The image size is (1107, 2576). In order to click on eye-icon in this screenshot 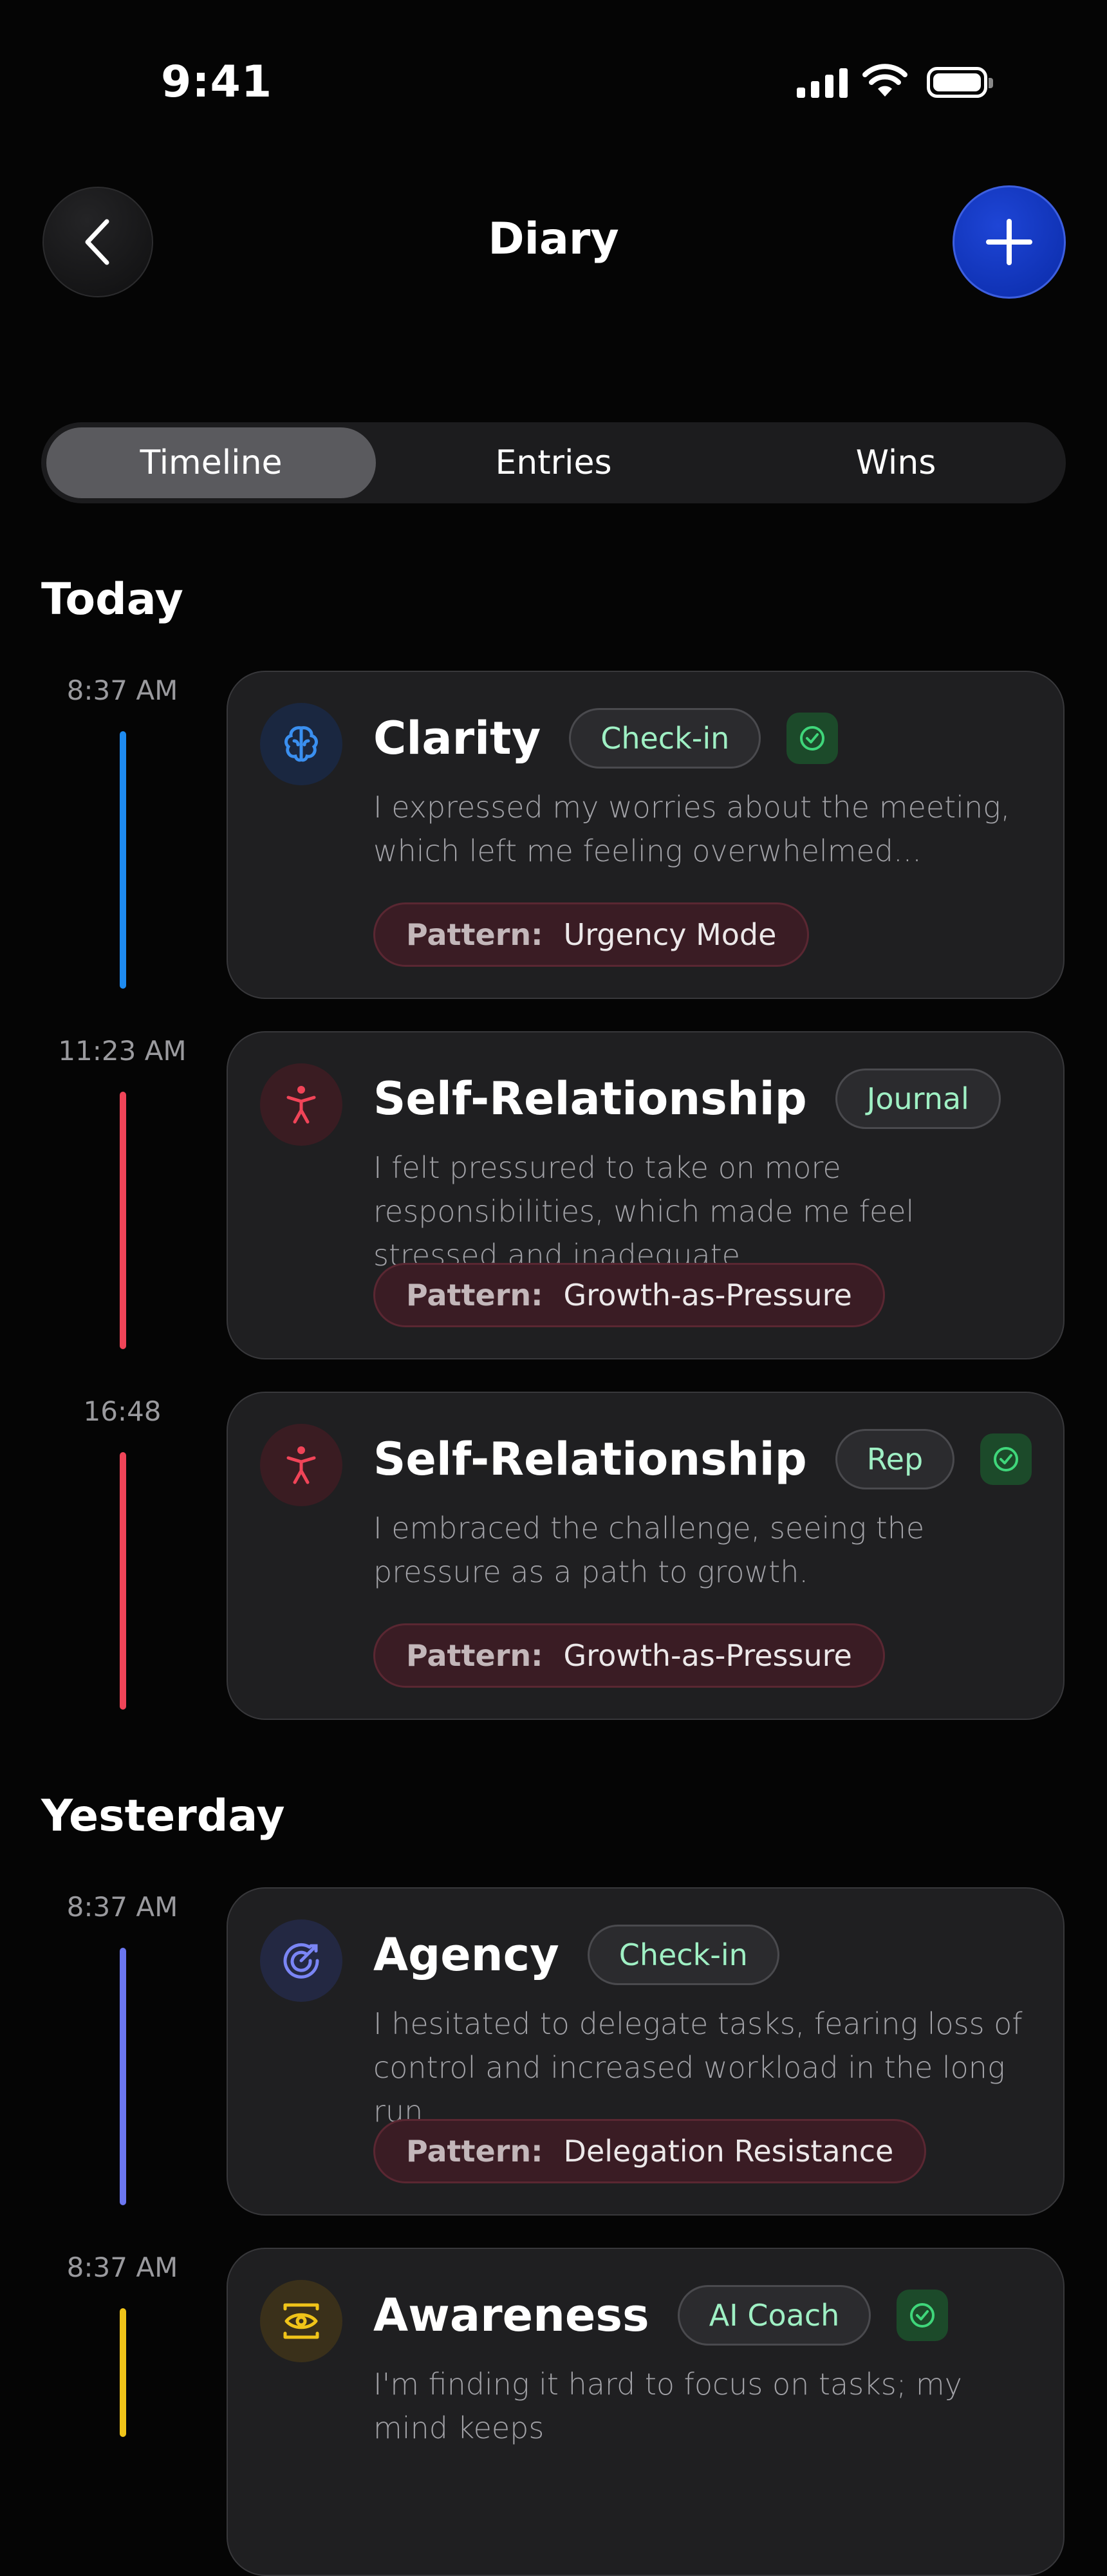, I will do `click(301, 2321)`.